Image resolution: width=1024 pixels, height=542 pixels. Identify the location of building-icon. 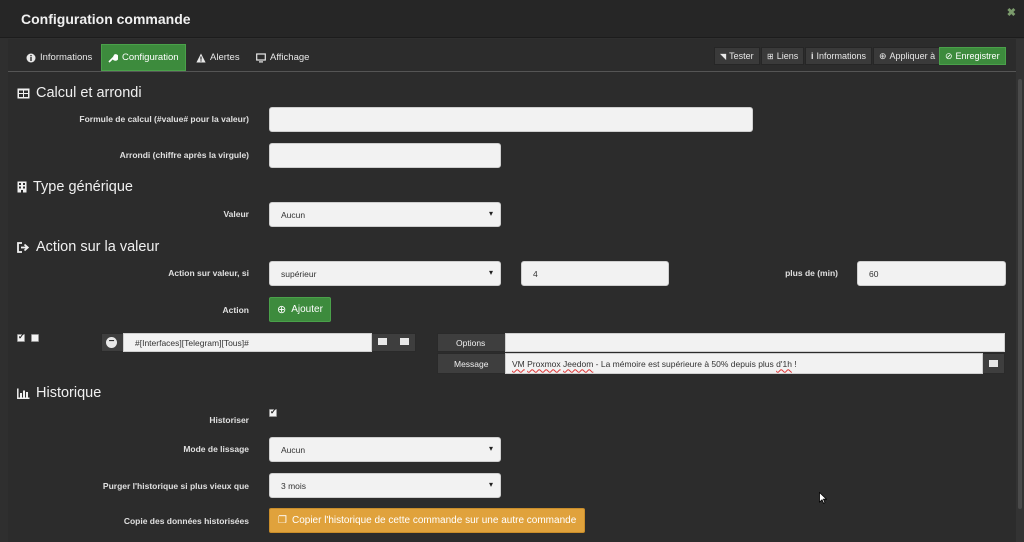
(22, 187).